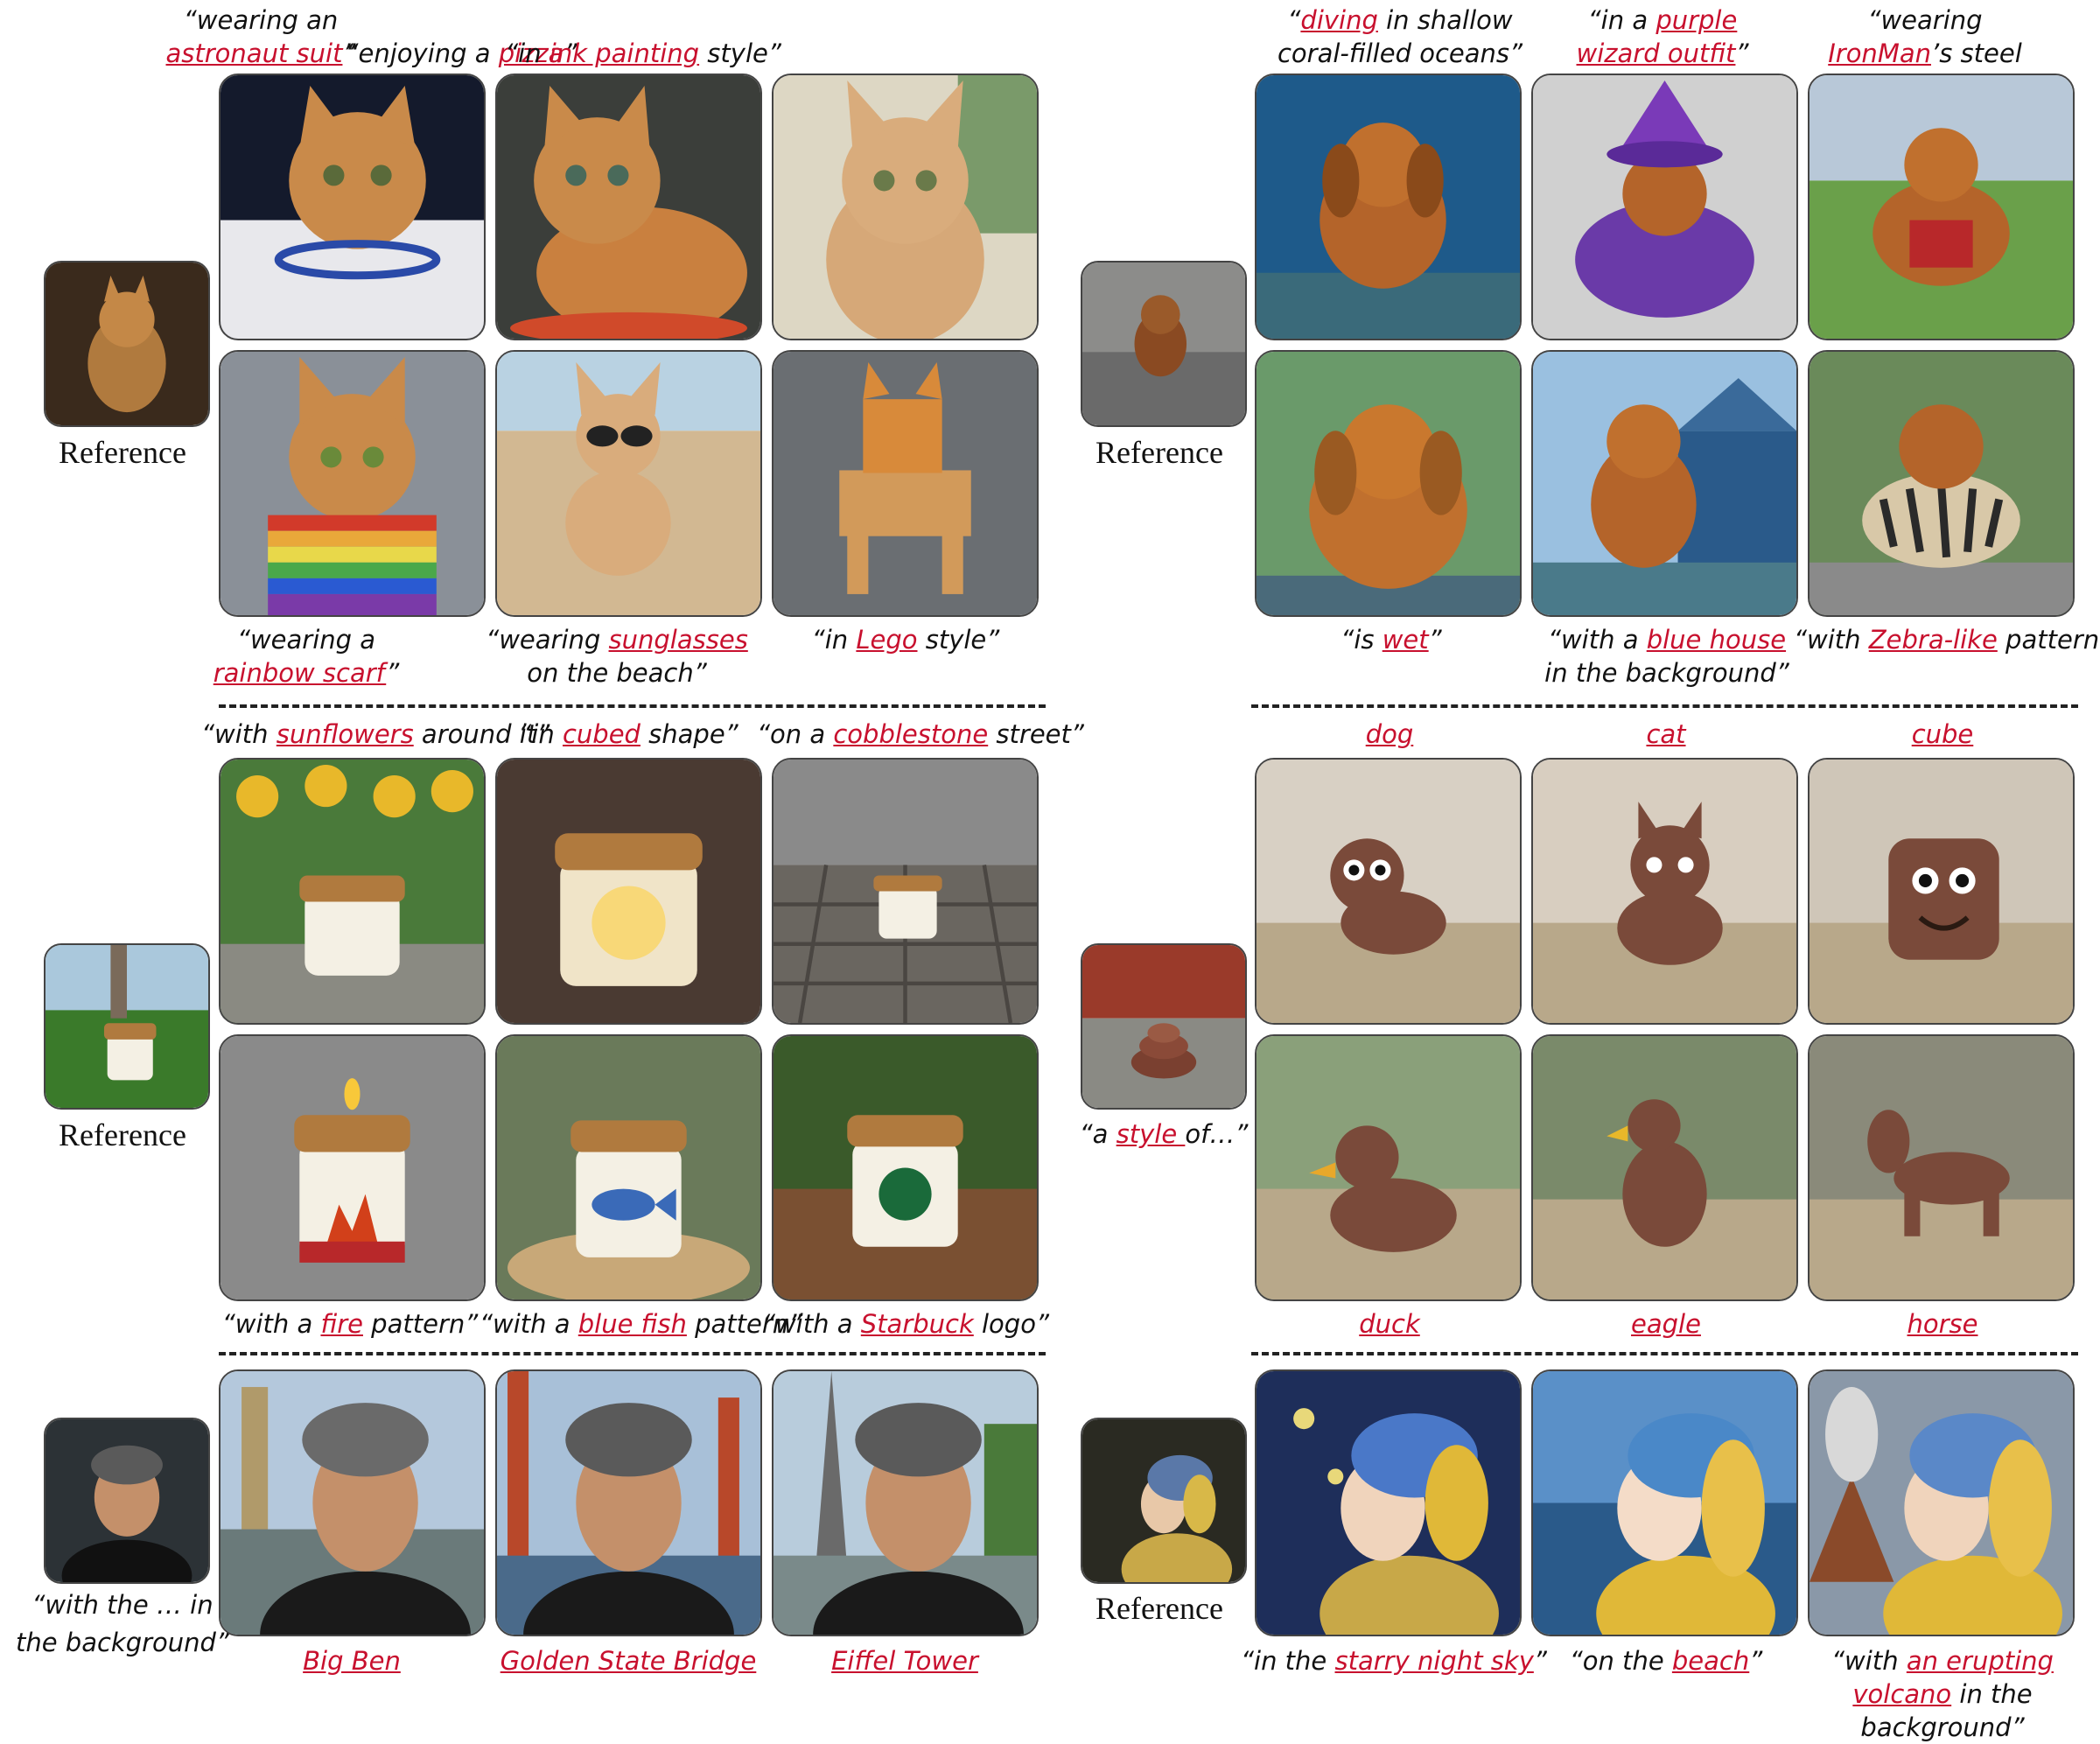 The image size is (2100, 1744). I want to click on girl-reference-label: Reference, so click(1159, 1608).